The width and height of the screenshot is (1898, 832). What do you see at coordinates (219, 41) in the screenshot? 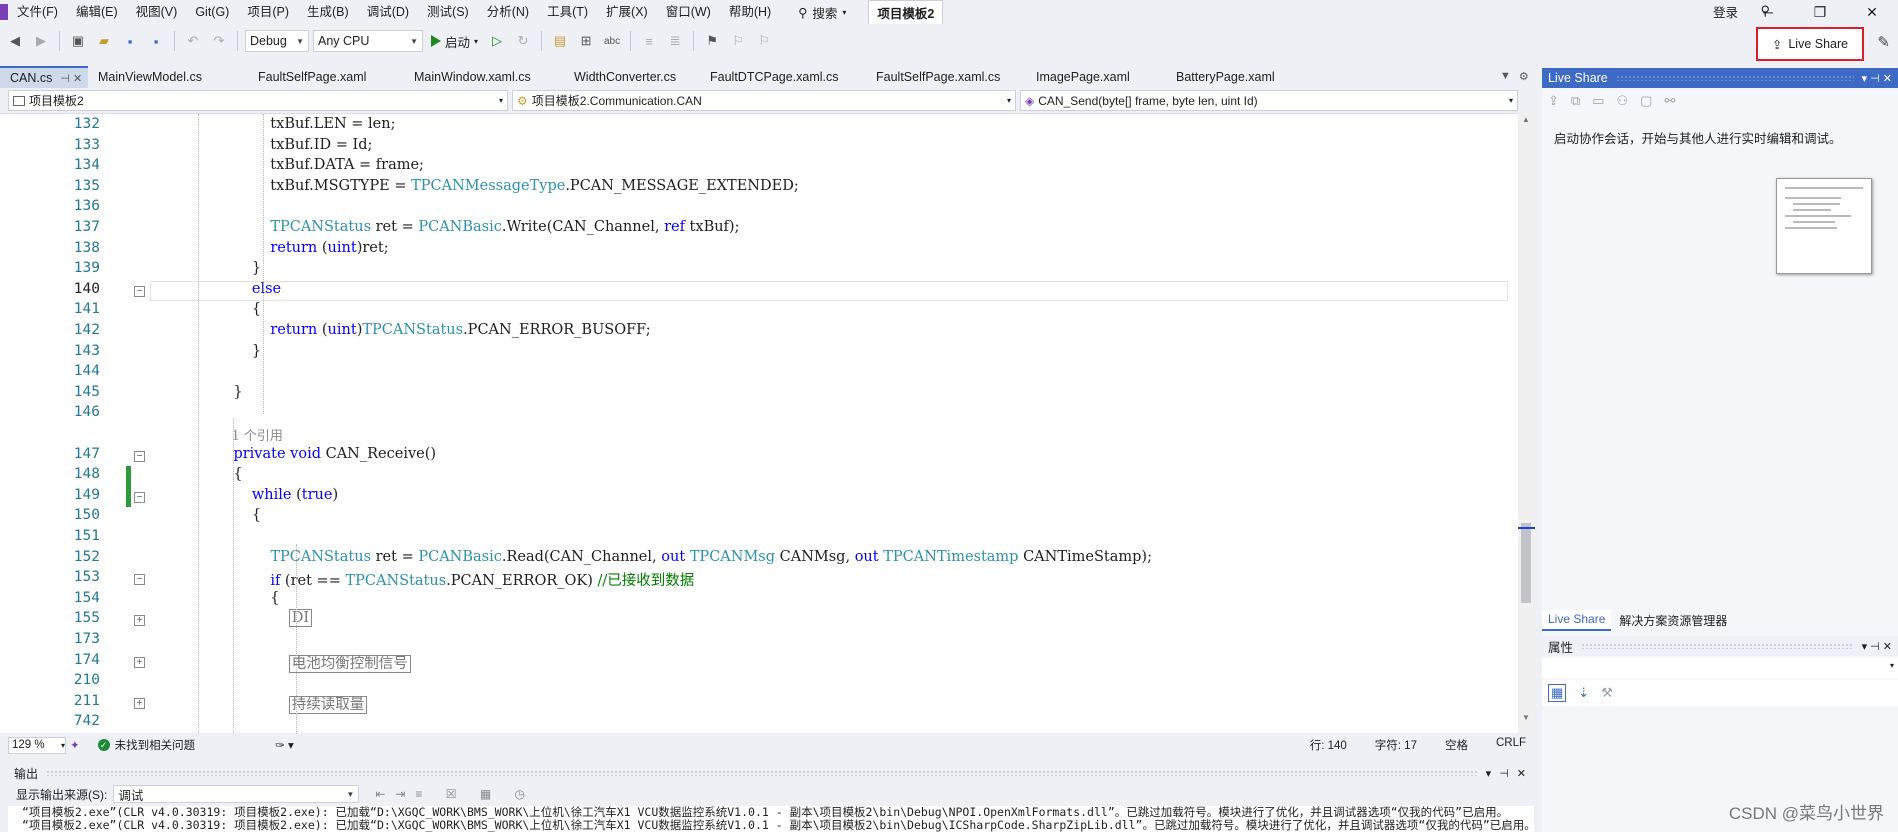
I see `redo-icon: ↷` at bounding box center [219, 41].